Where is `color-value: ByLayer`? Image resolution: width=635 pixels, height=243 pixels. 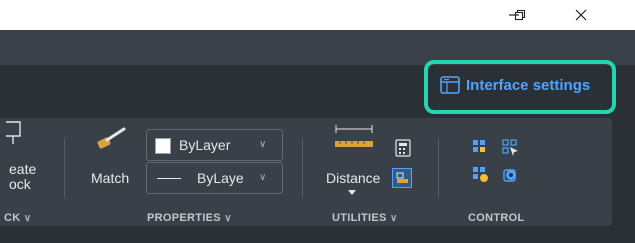
color-value: ByLayer is located at coordinates (205, 145).